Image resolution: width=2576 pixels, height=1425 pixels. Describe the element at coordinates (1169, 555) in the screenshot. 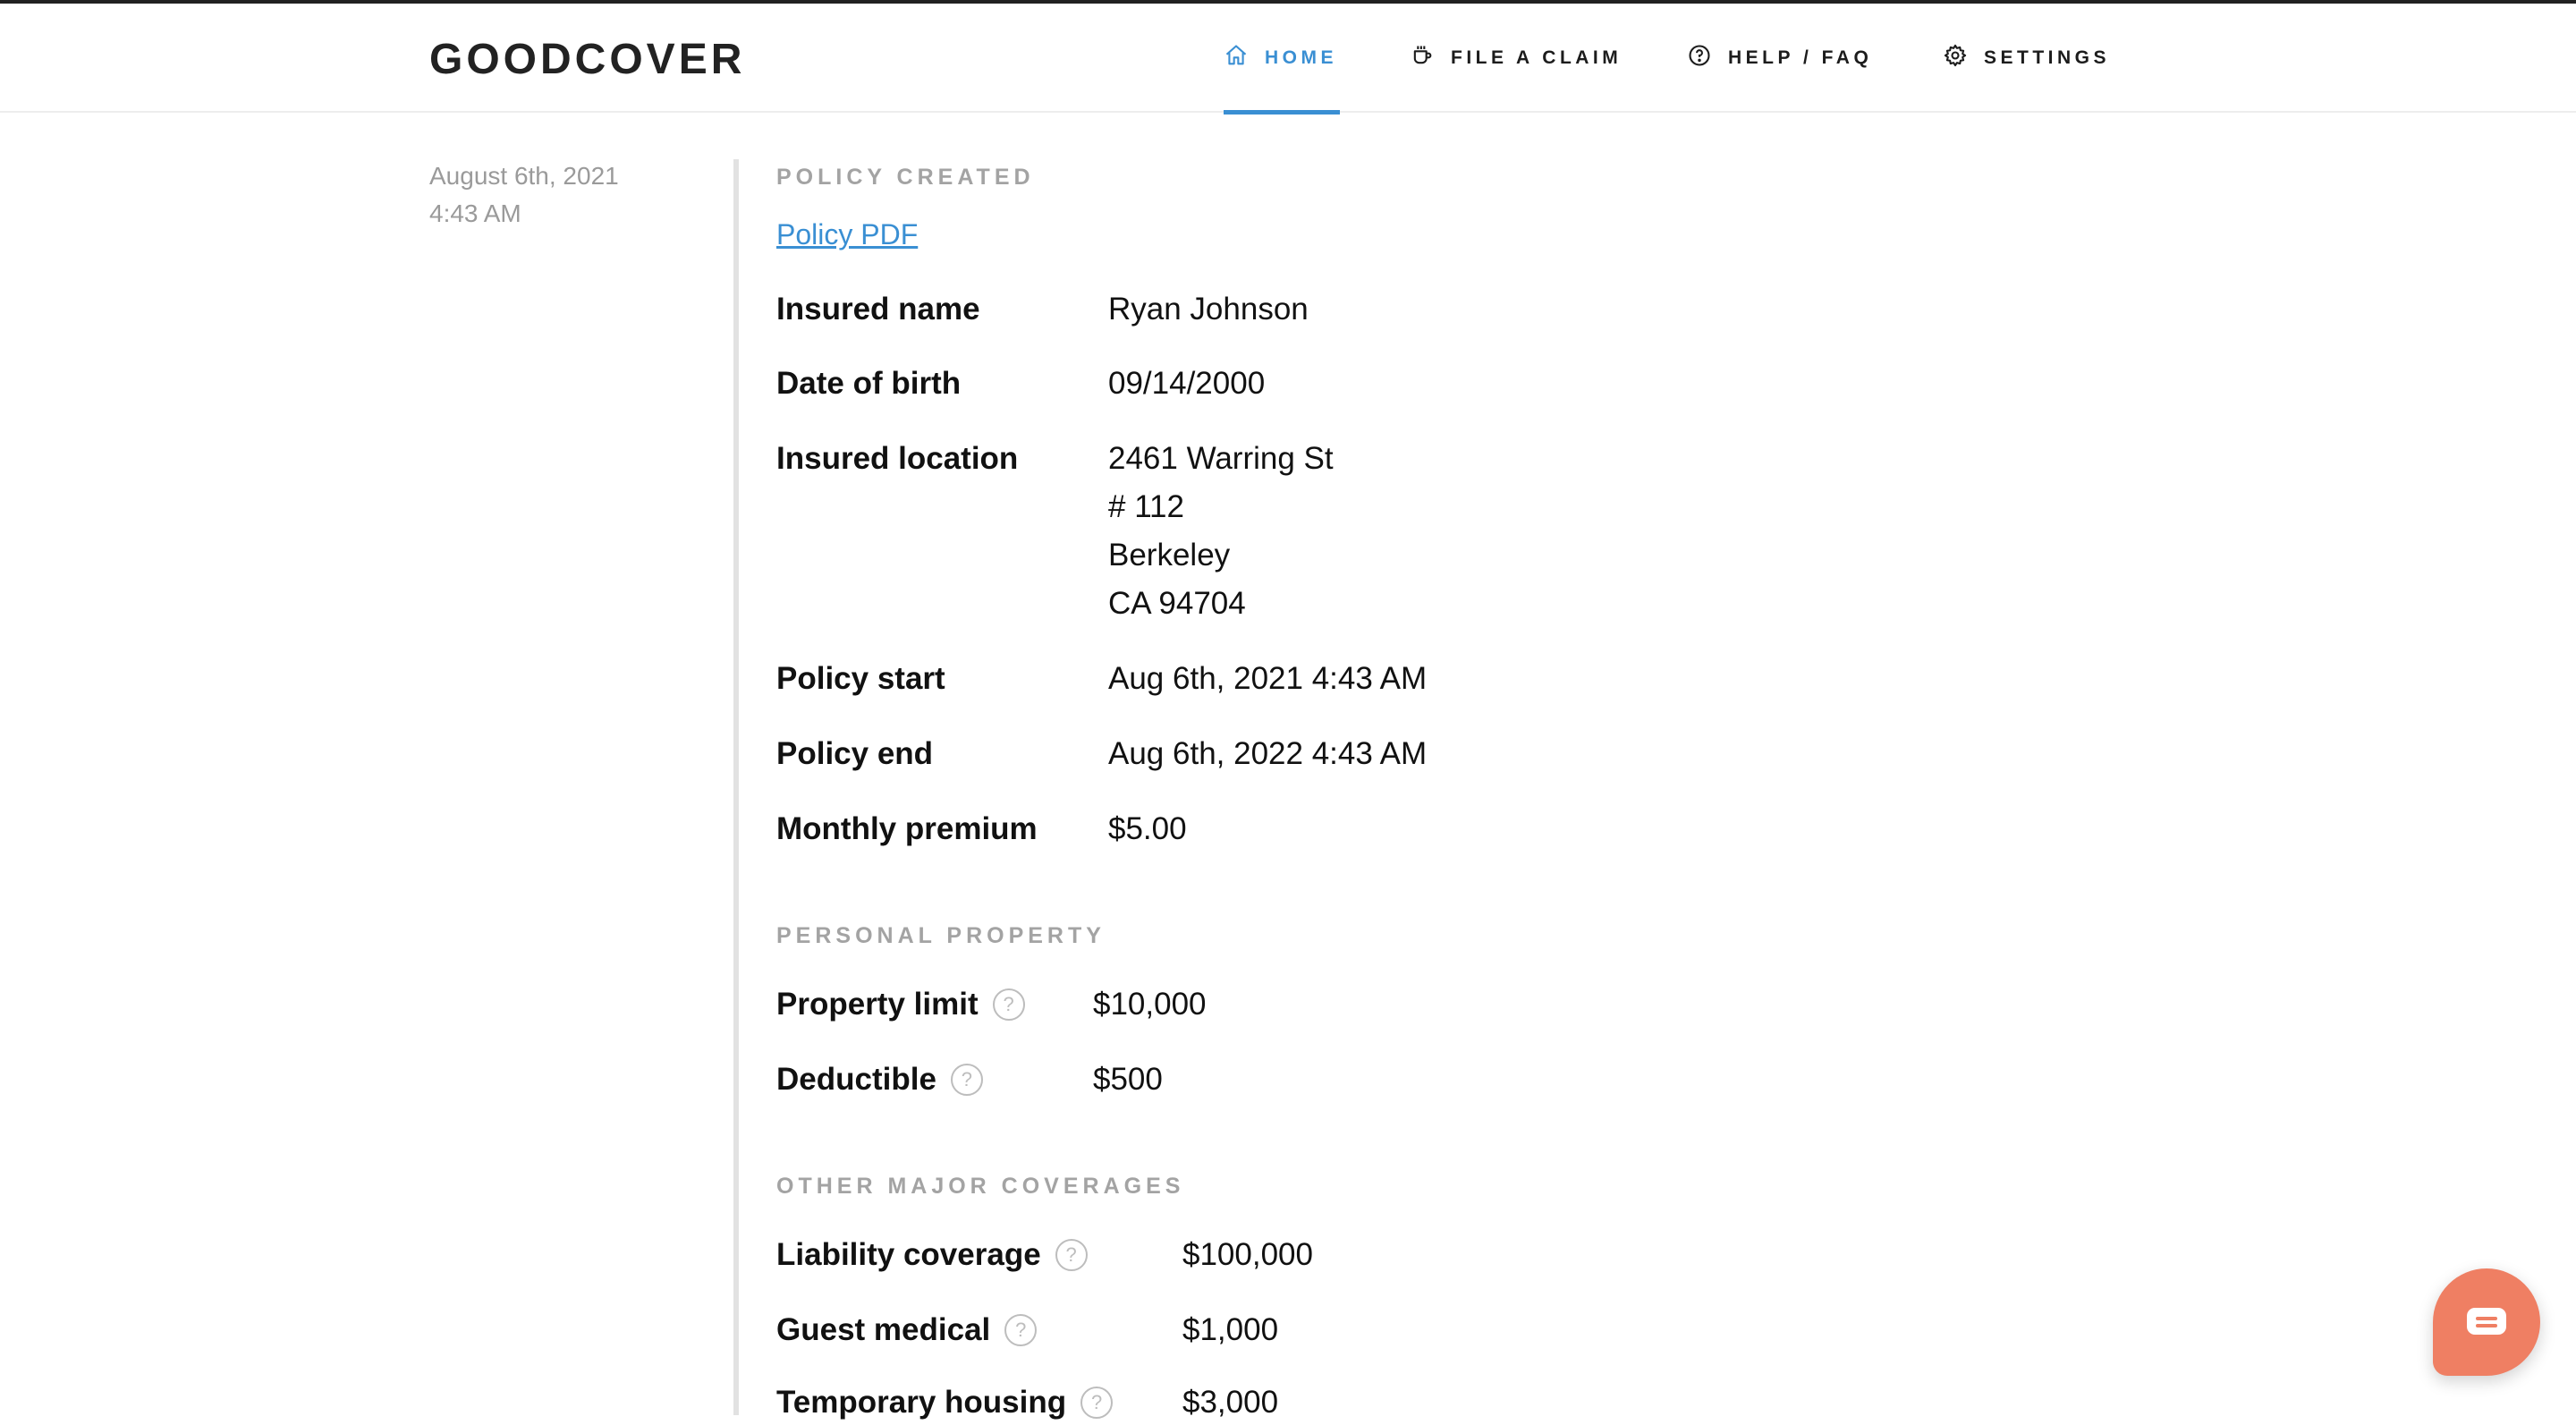

I see `address-city: Berkeley` at that location.